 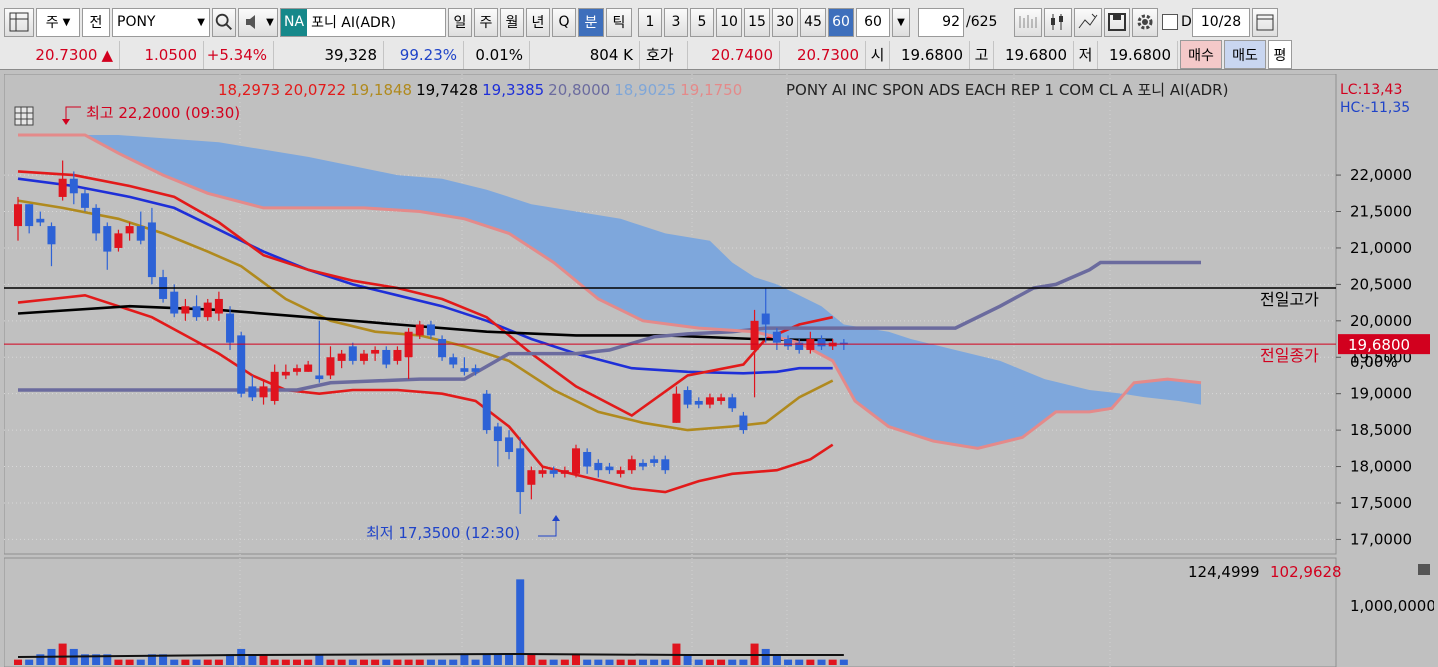 What do you see at coordinates (1280, 54) in the screenshot?
I see `flat-button: 평` at bounding box center [1280, 54].